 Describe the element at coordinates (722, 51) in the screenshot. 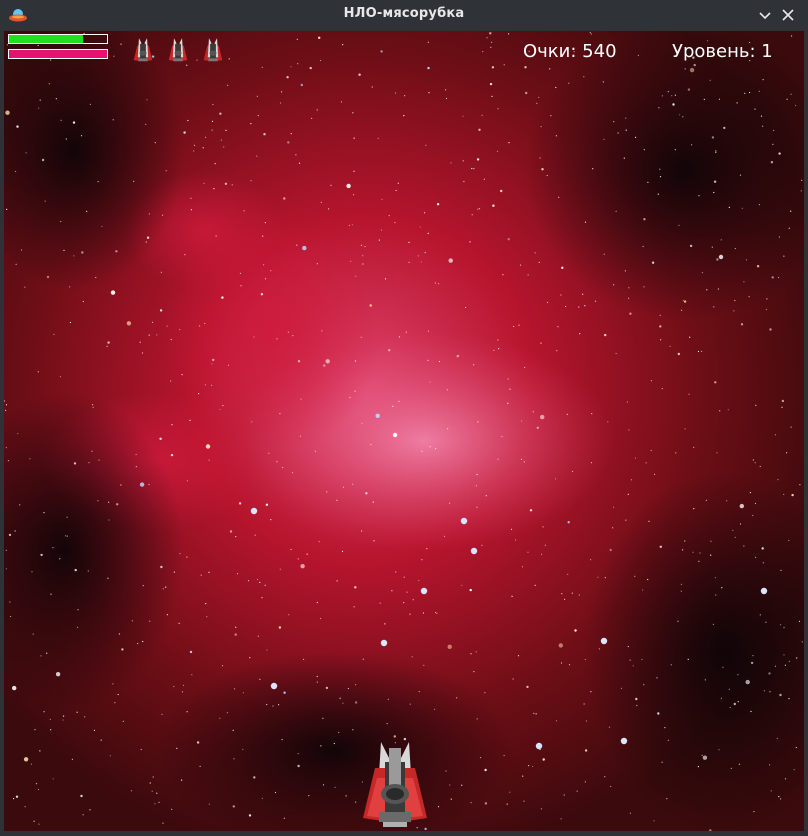

I see `level-label: Уровень: 1` at that location.